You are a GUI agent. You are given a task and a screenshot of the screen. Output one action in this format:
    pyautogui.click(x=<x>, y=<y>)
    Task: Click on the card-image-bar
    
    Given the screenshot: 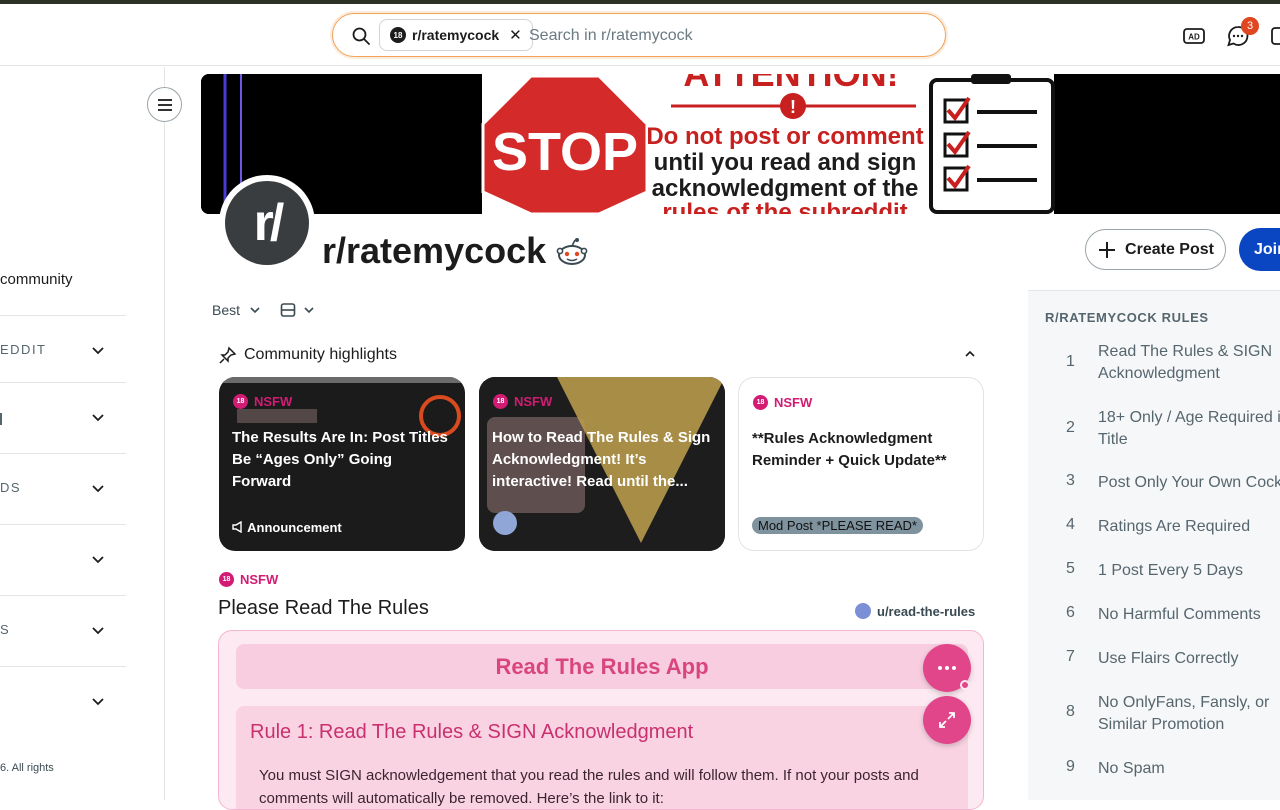 What is the action you would take?
    pyautogui.click(x=277, y=416)
    